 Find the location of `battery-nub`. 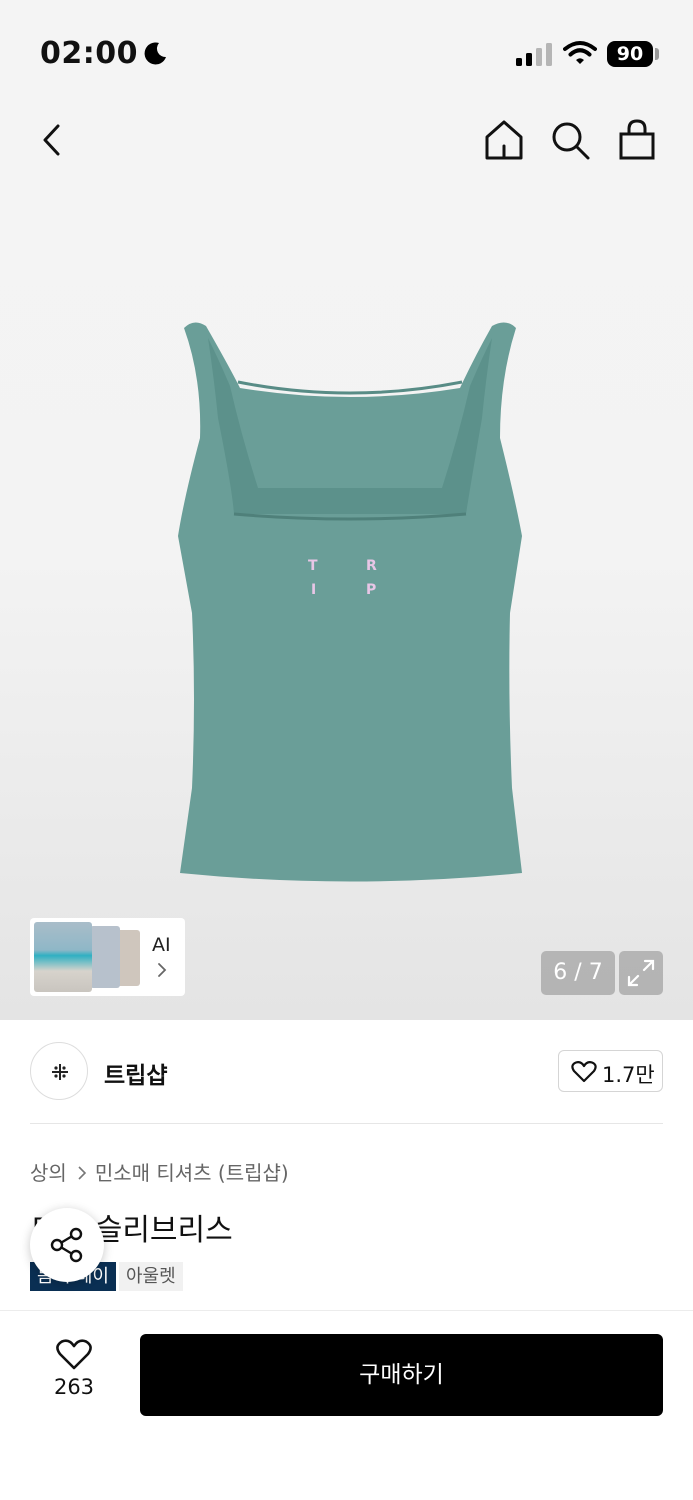

battery-nub is located at coordinates (657, 54).